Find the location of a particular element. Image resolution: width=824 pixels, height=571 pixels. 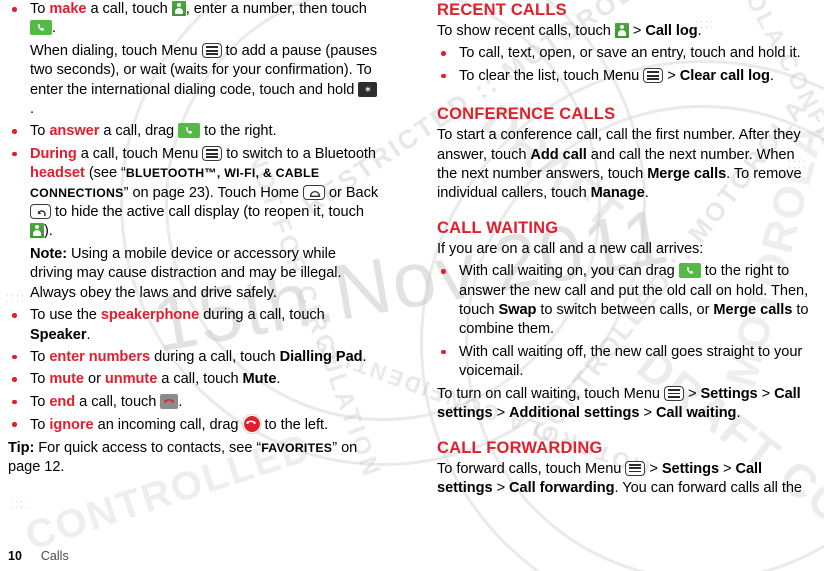

heading-call-waiting: Call waiting is located at coordinates (498, 227).